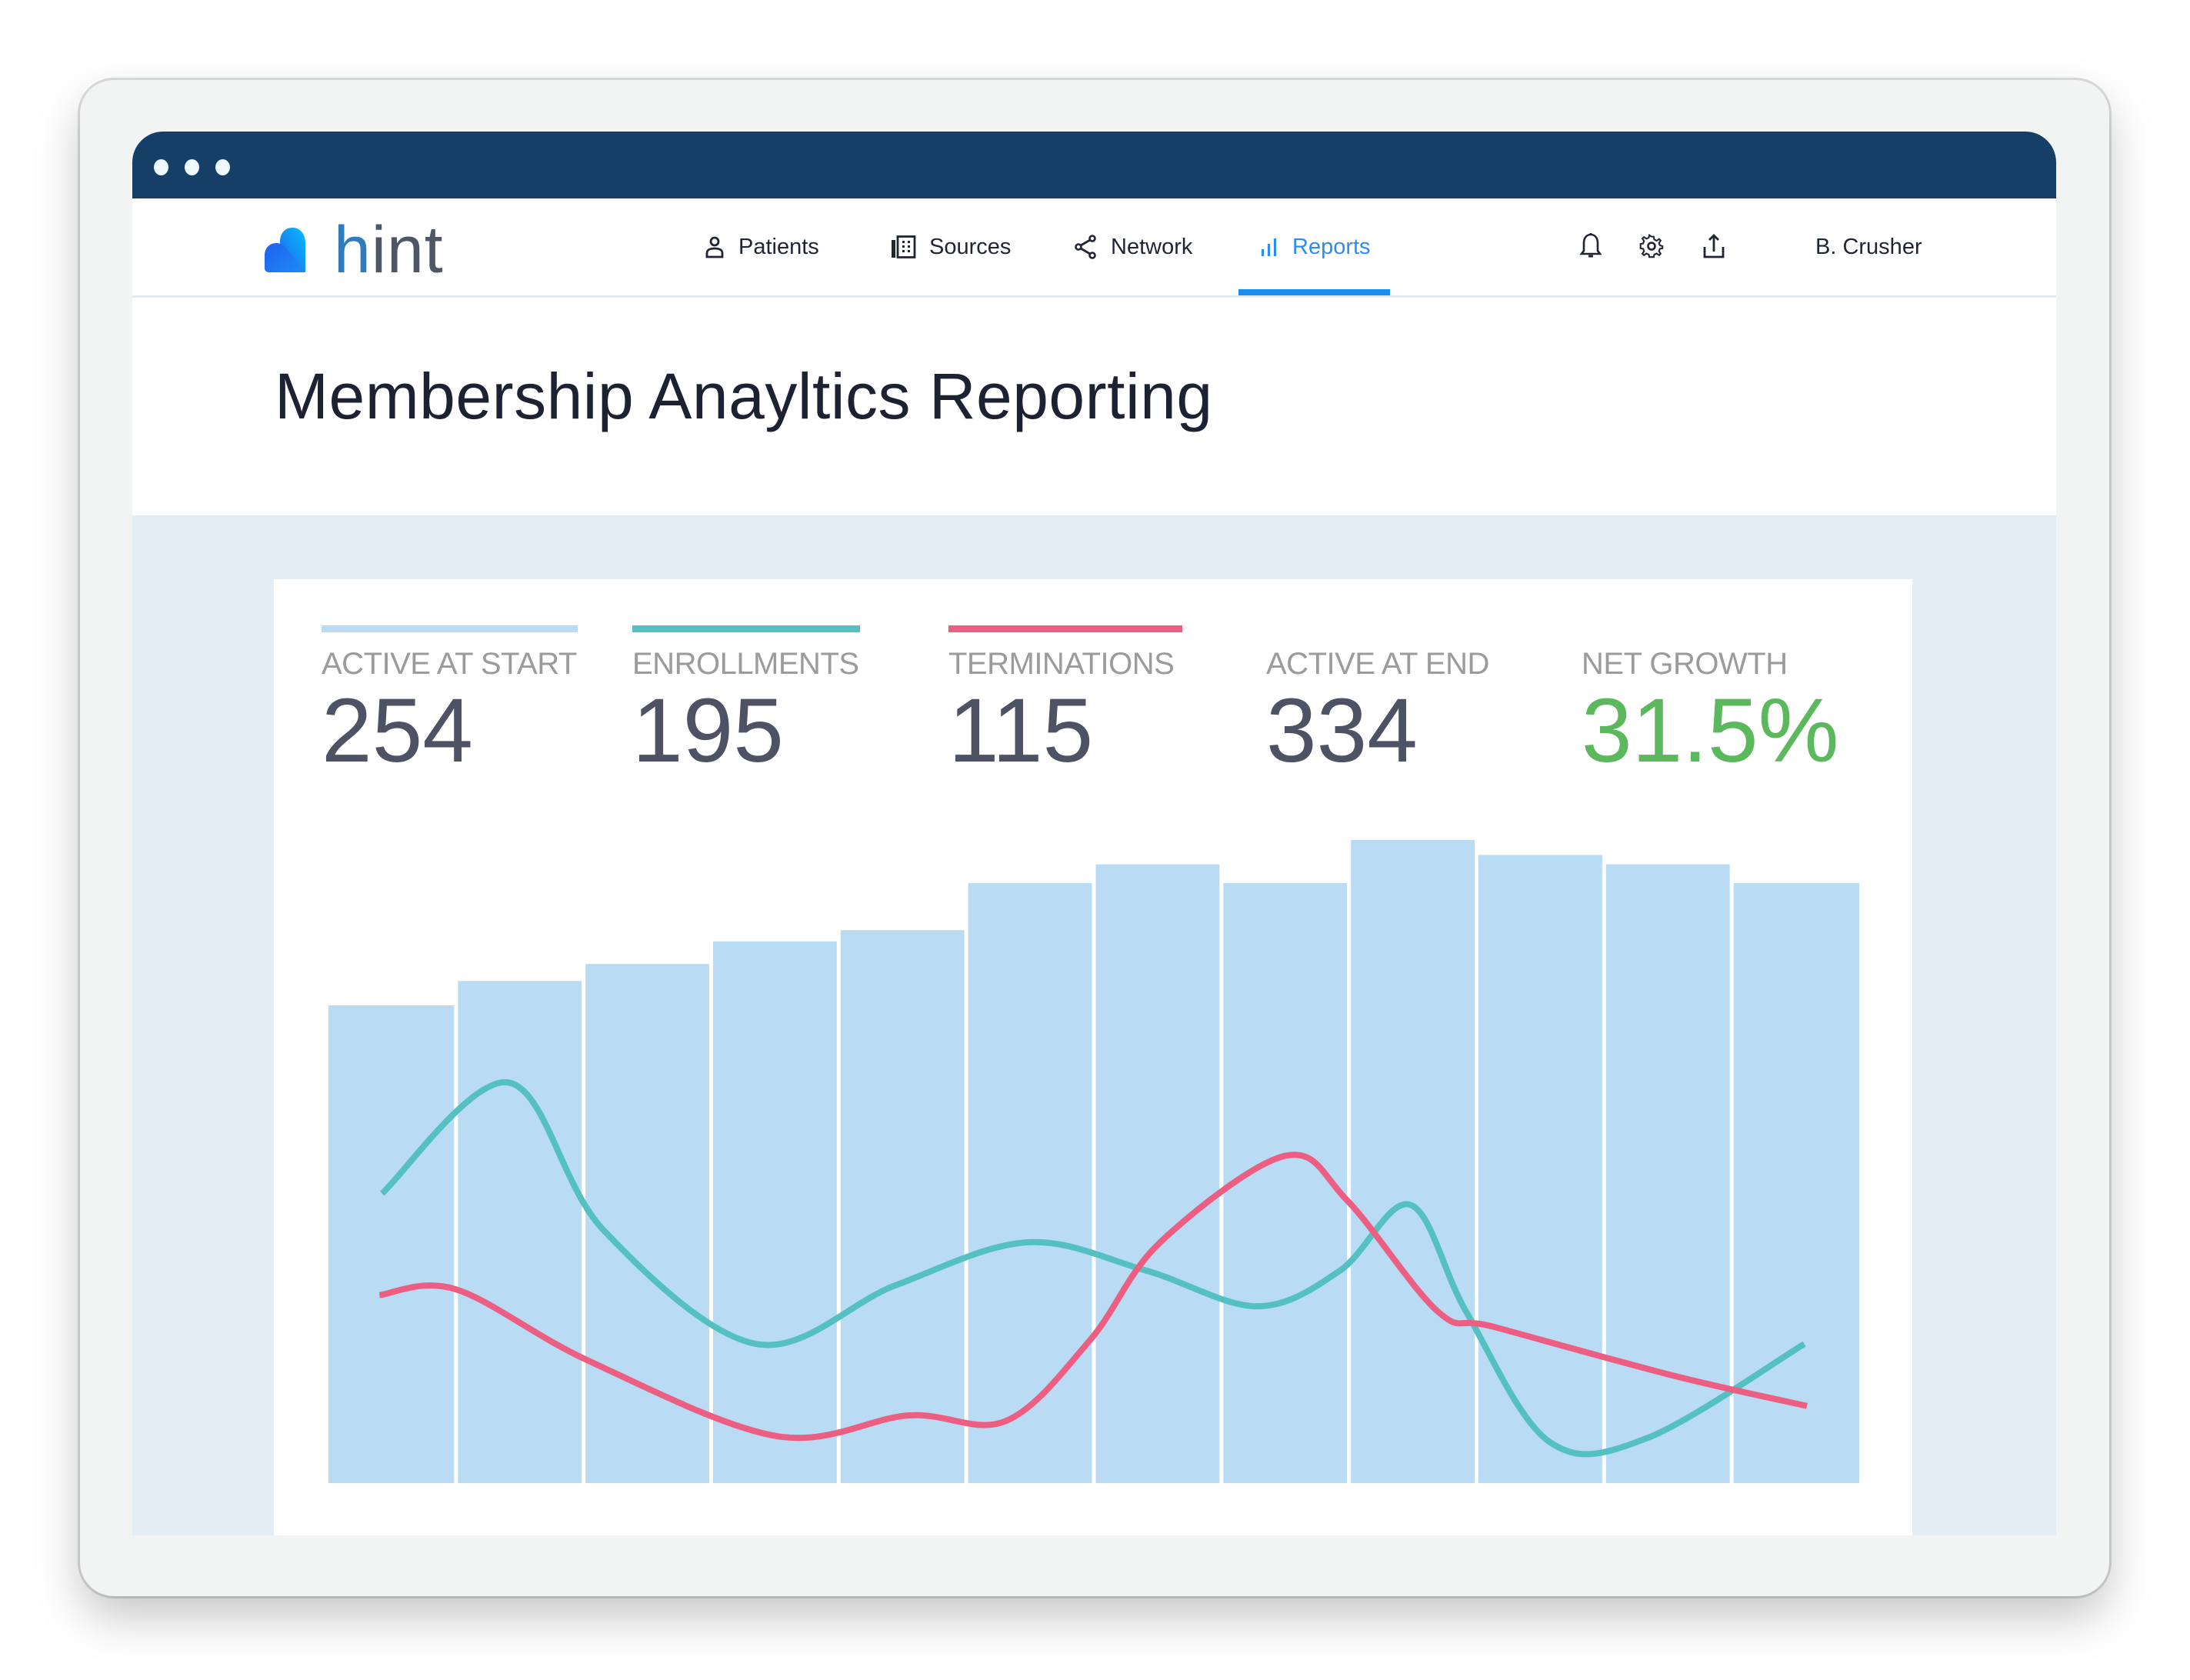 This screenshot has height=1680, width=2190. I want to click on nav-item-network: Network, so click(1133, 246).